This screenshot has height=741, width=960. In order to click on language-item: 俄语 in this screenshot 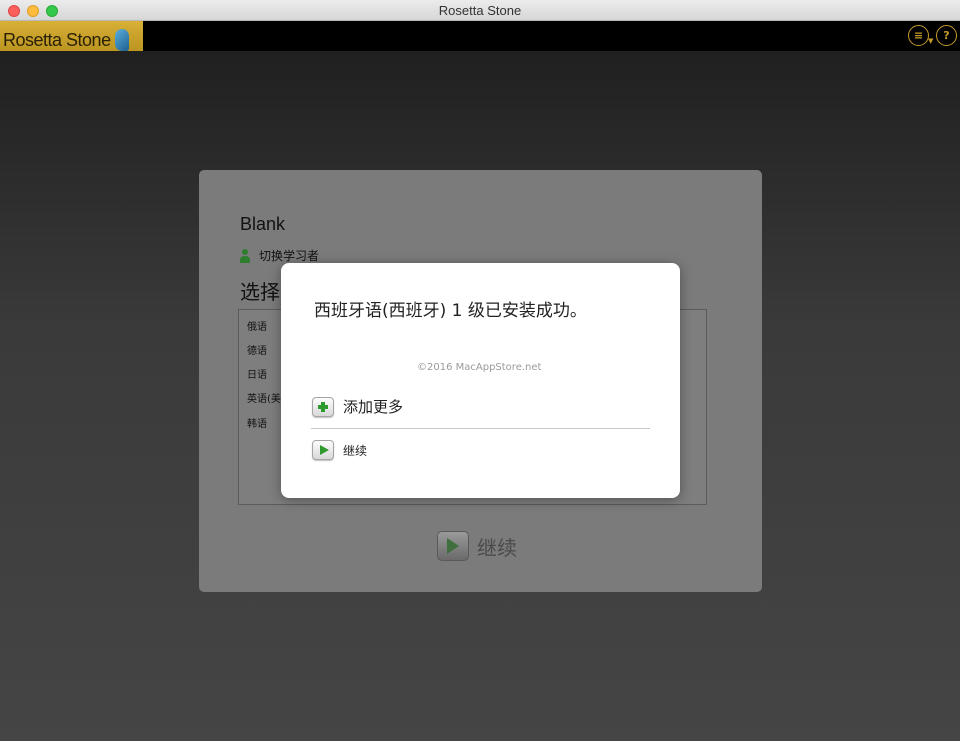, I will do `click(257, 325)`.